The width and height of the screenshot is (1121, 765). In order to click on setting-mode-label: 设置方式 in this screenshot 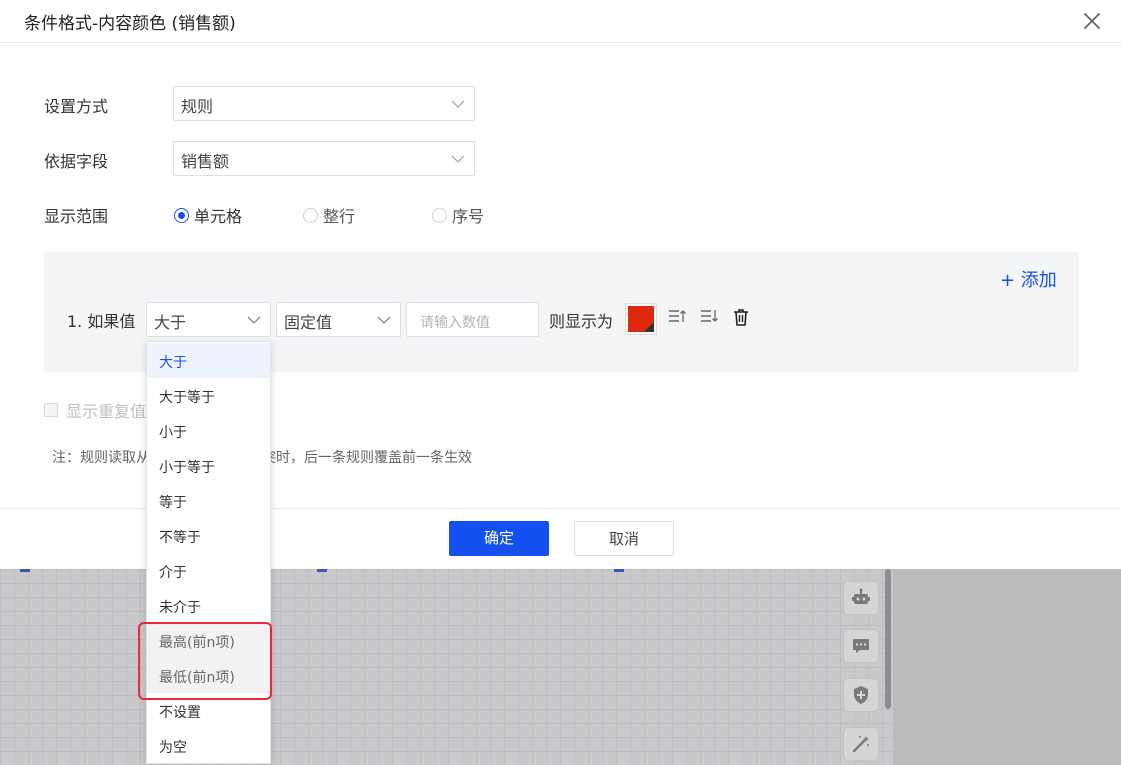, I will do `click(76, 106)`.